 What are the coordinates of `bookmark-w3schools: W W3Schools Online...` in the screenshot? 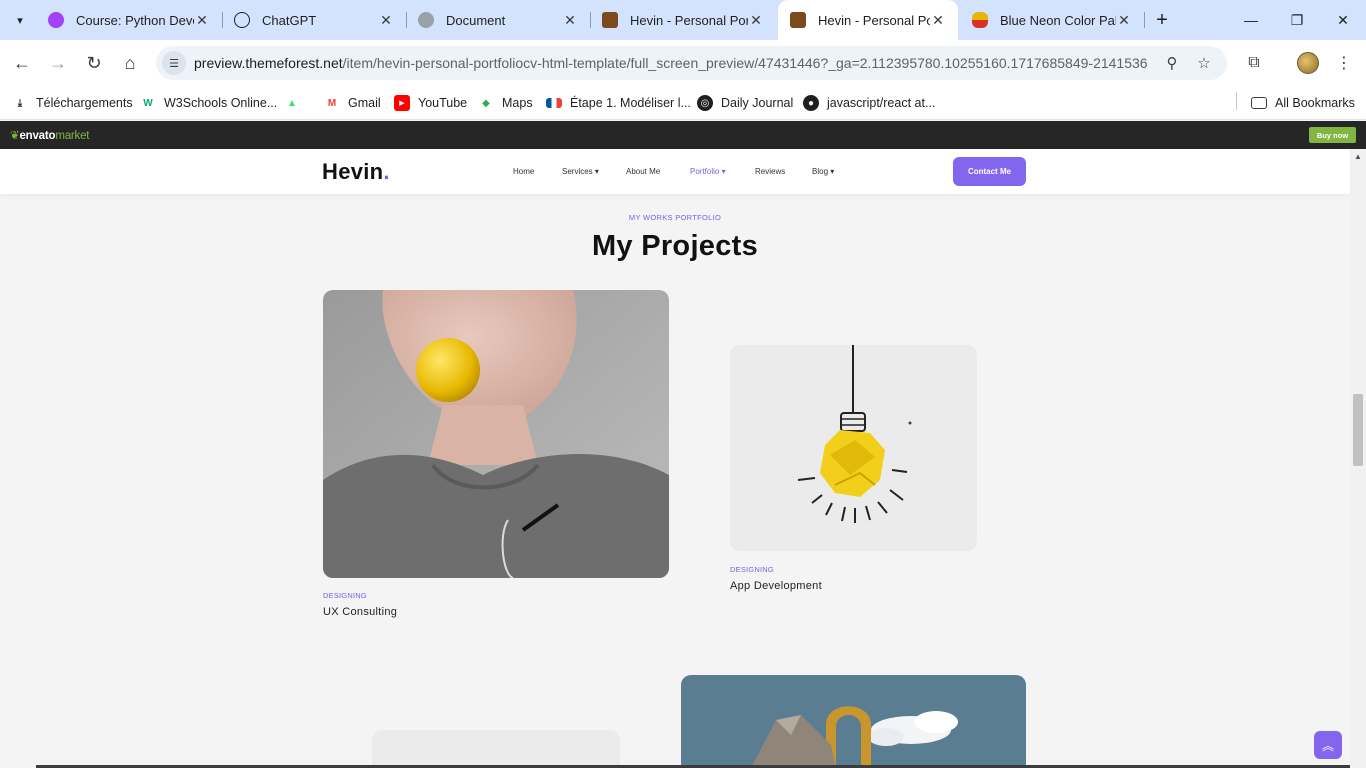 It's located at (208, 103).